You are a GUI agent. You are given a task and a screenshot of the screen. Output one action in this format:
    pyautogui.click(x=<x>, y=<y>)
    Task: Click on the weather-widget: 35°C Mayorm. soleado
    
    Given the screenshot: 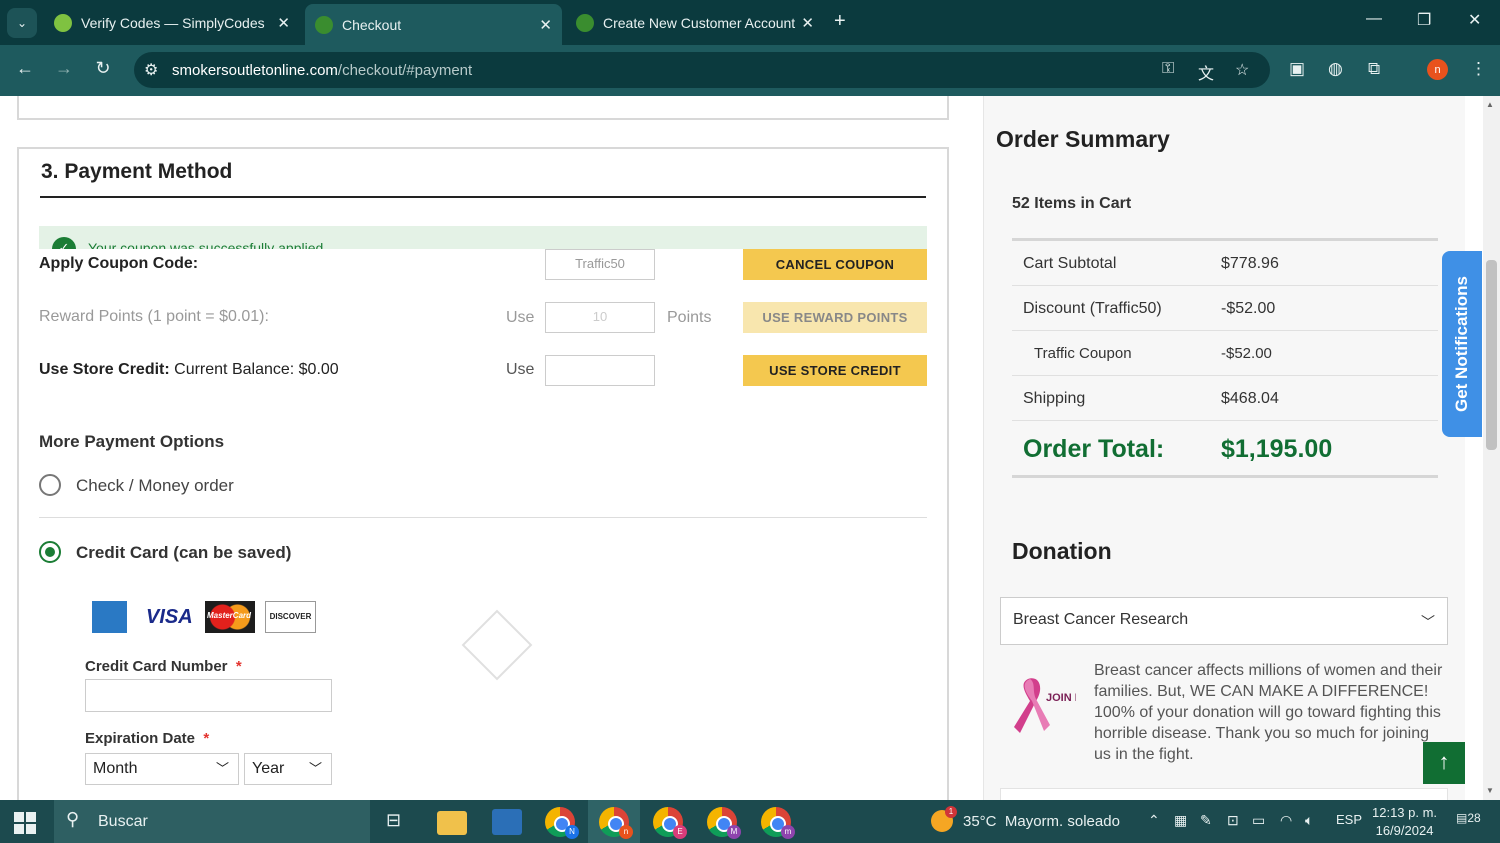 What is the action you would take?
    pyautogui.click(x=1041, y=821)
    